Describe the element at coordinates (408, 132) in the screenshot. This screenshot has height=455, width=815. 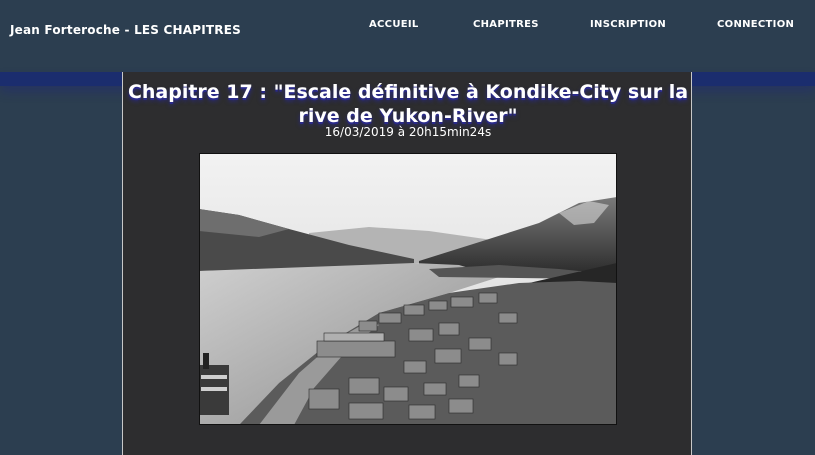
I see `chapter-date: 16/03/2019 à 20h15min24s` at that location.